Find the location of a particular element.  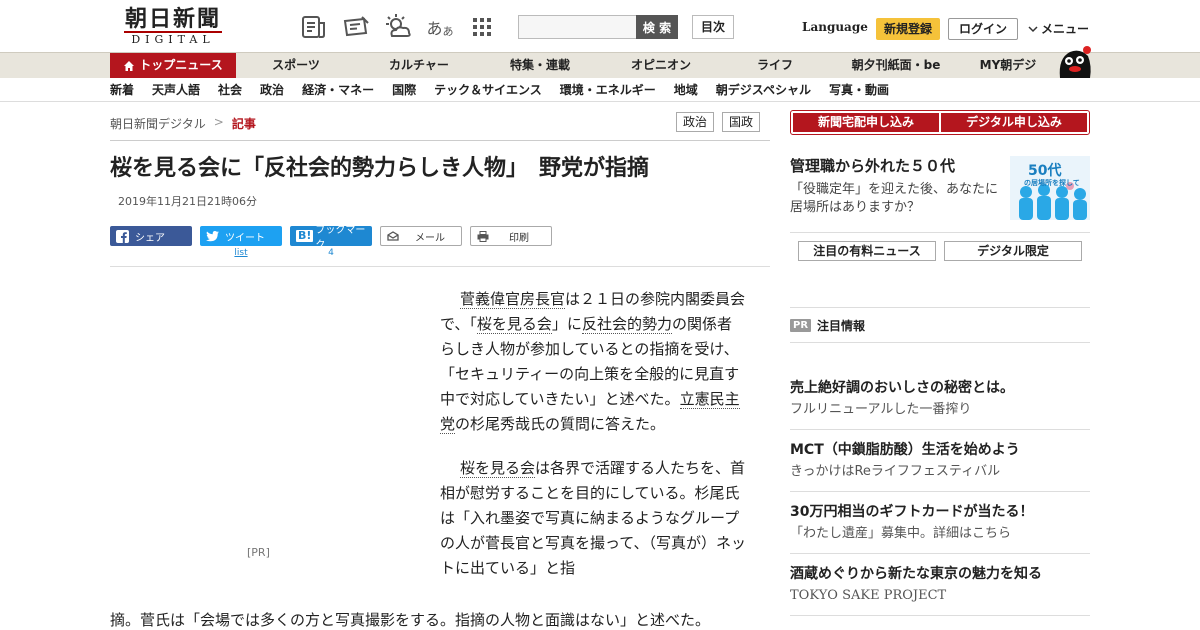

feature-title: 管理職から外れた５０代 is located at coordinates (872, 165).